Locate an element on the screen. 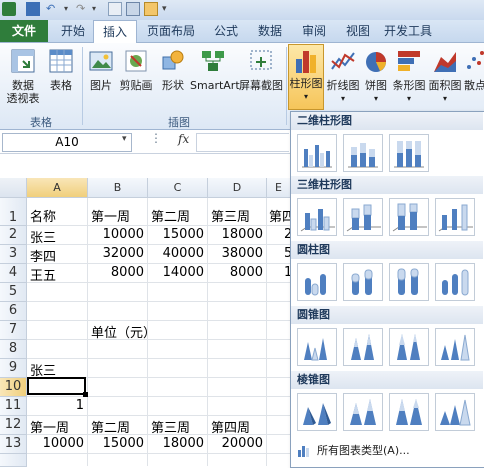 This screenshot has height=468, width=484. cell-C3: 40000 is located at coordinates (176, 253).